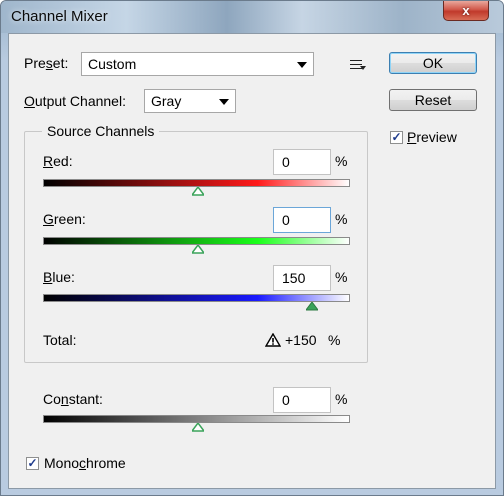 The width and height of the screenshot is (504, 496). I want to click on monochrome-label: Monochrome, so click(85, 463).